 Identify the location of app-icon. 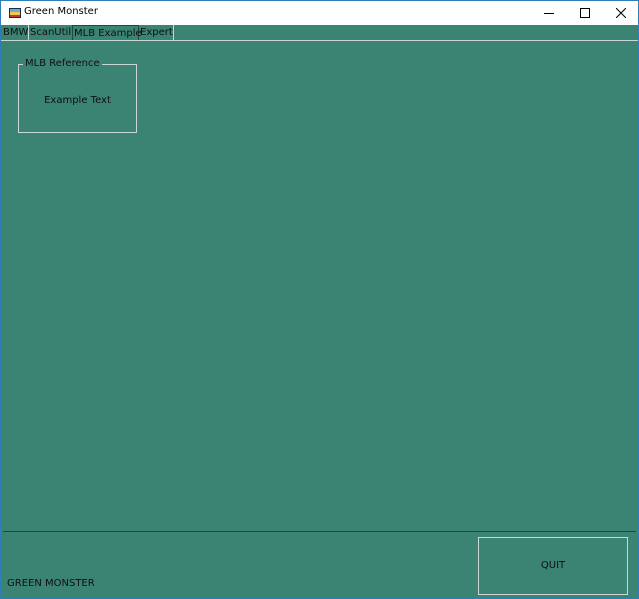
(15, 13).